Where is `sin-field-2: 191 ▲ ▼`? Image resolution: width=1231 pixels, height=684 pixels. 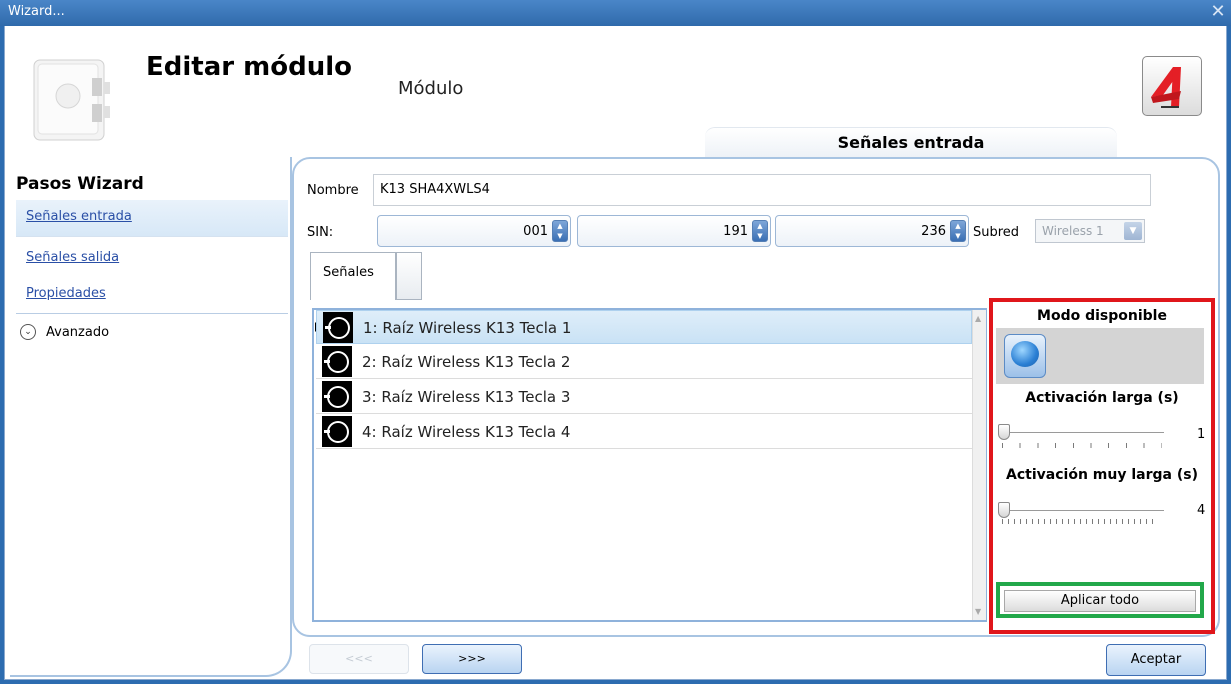 sin-field-2: 191 ▲ ▼ is located at coordinates (674, 231).